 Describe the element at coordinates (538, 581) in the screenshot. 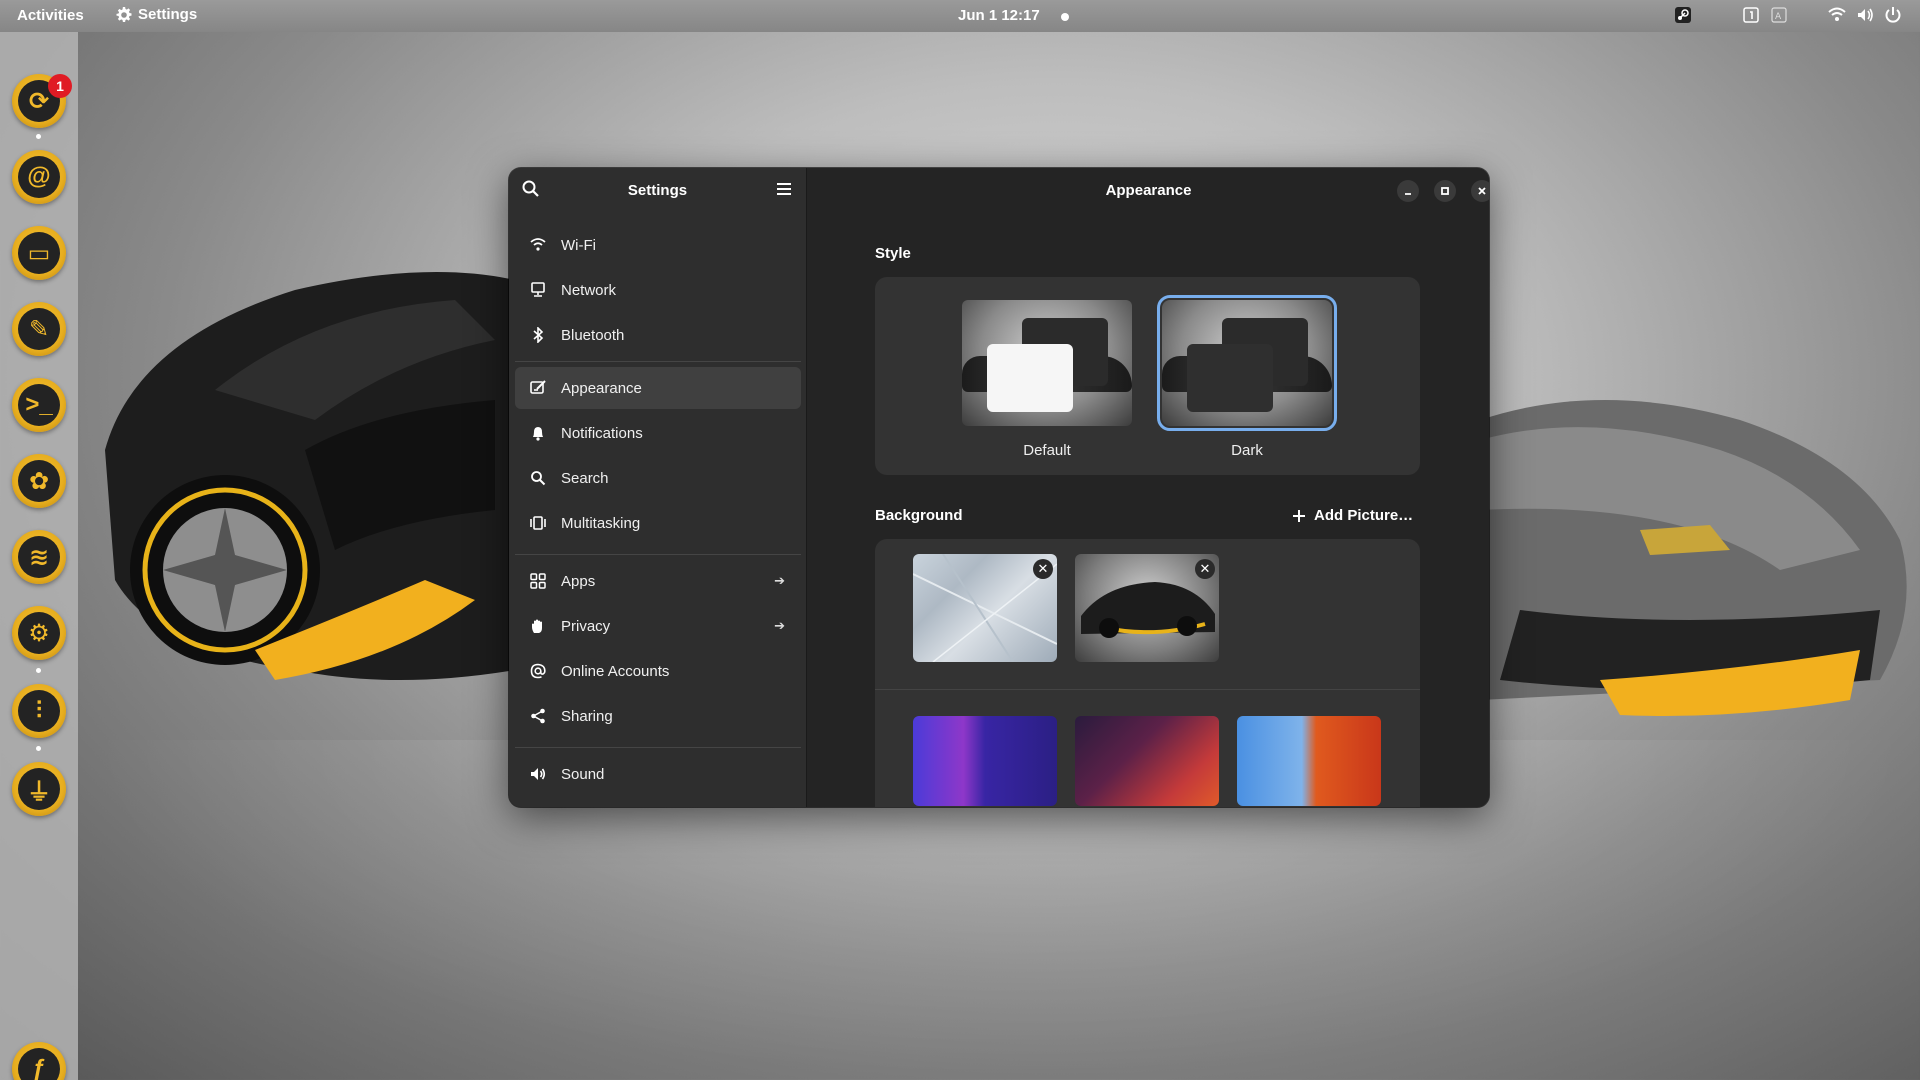

I see `apps-icon` at that location.